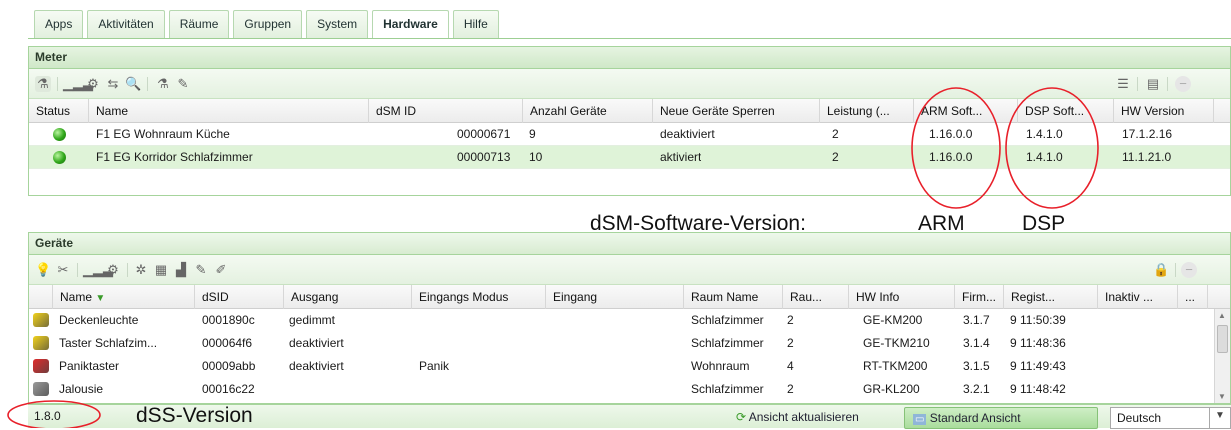 Image resolution: width=1231 pixels, height=430 pixels. Describe the element at coordinates (348, 297) in the screenshot. I see `col-output: Ausgang` at that location.